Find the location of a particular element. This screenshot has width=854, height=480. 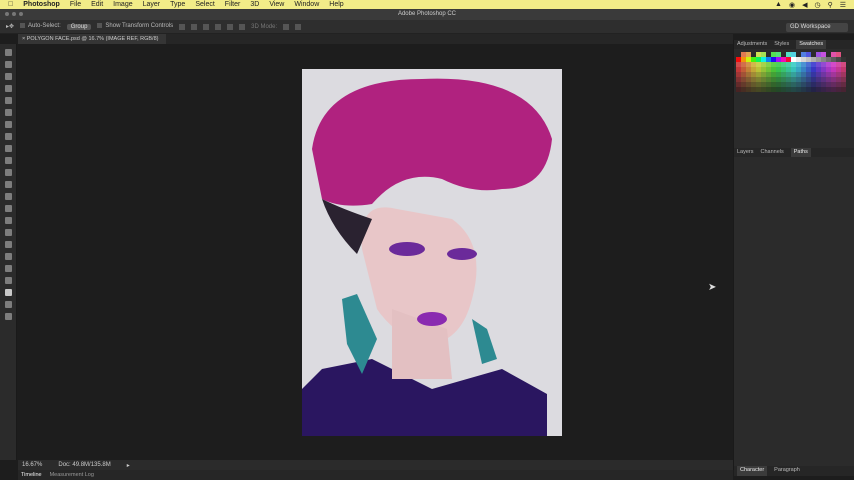

window-title: Adobe Photoshop CC is located at coordinates (427, 14).